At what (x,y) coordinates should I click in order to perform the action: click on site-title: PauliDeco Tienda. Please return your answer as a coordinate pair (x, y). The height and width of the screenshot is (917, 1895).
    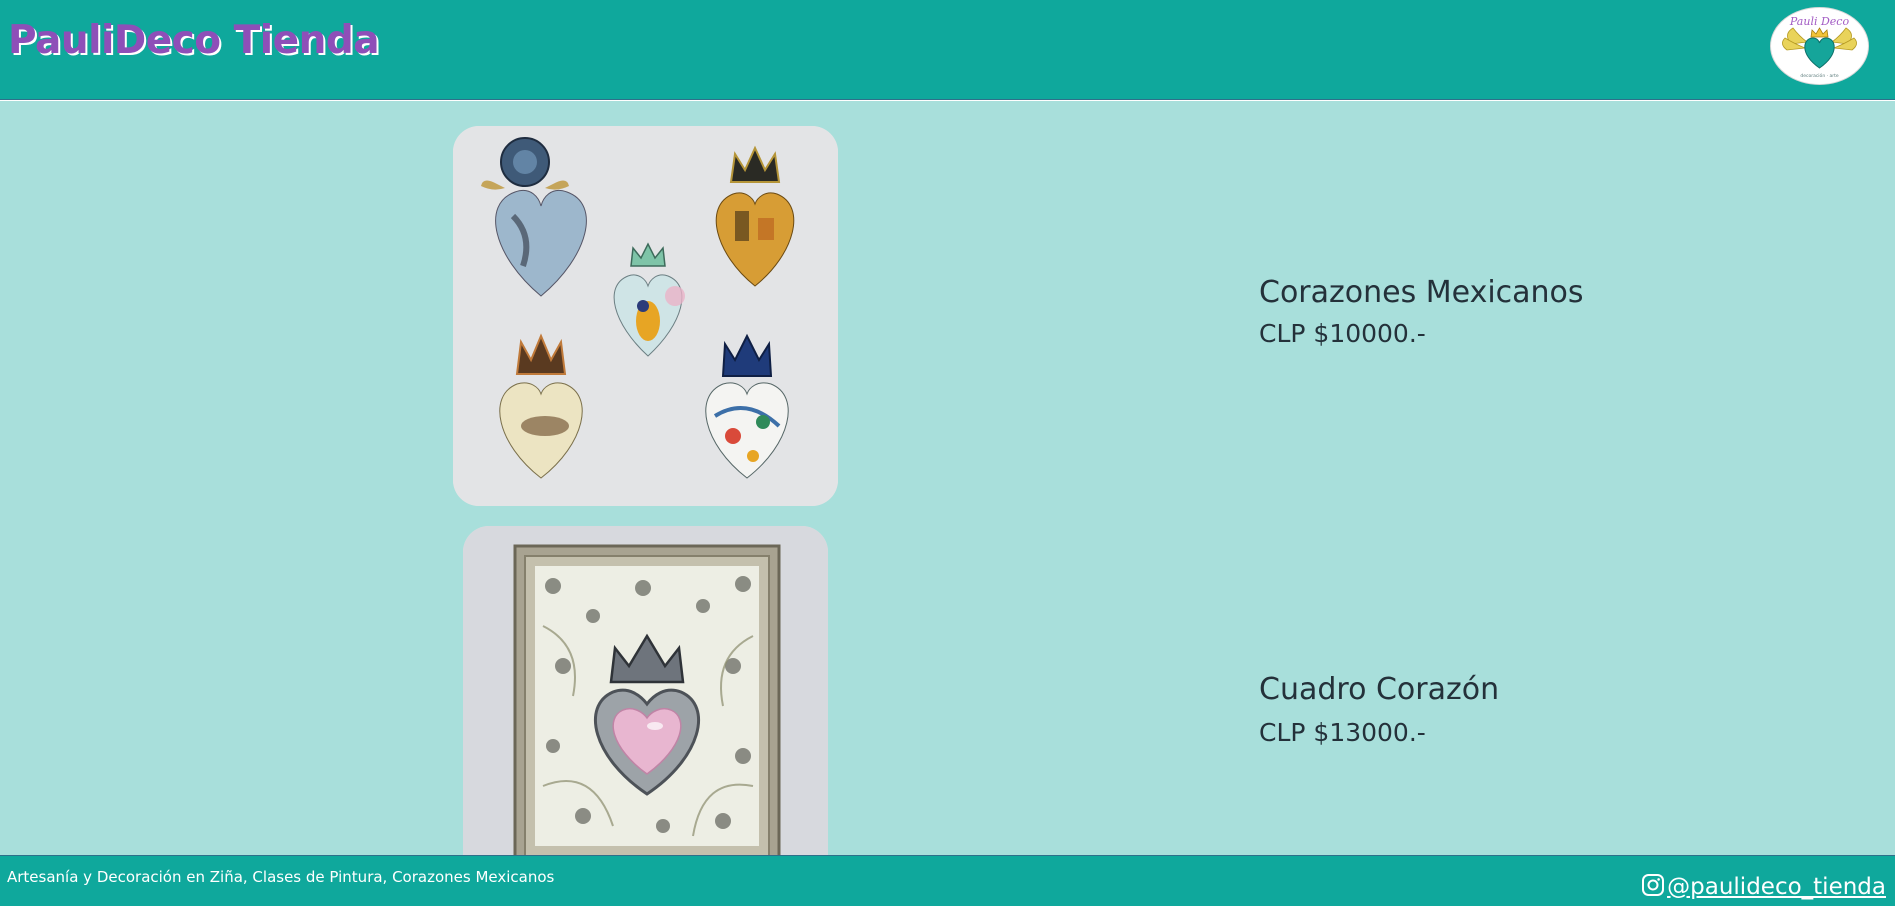
    Looking at the image, I should click on (194, 40).